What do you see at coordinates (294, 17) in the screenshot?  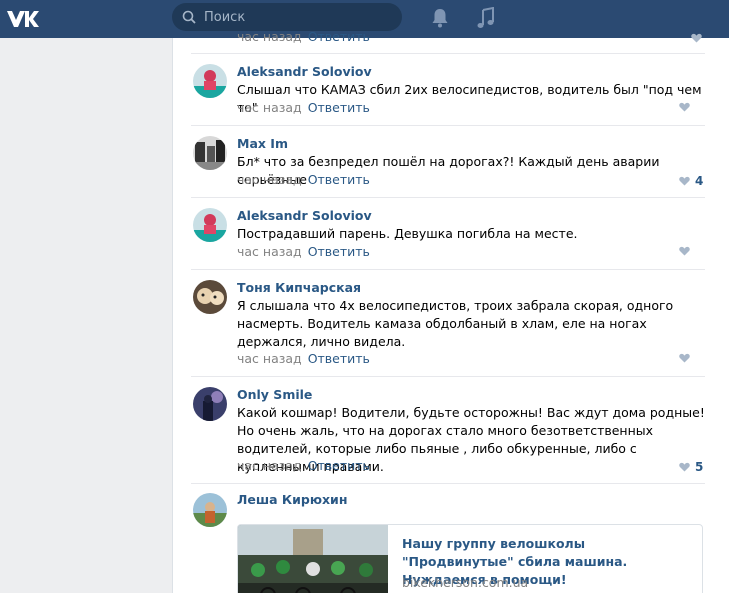 I see `search-input` at bounding box center [294, 17].